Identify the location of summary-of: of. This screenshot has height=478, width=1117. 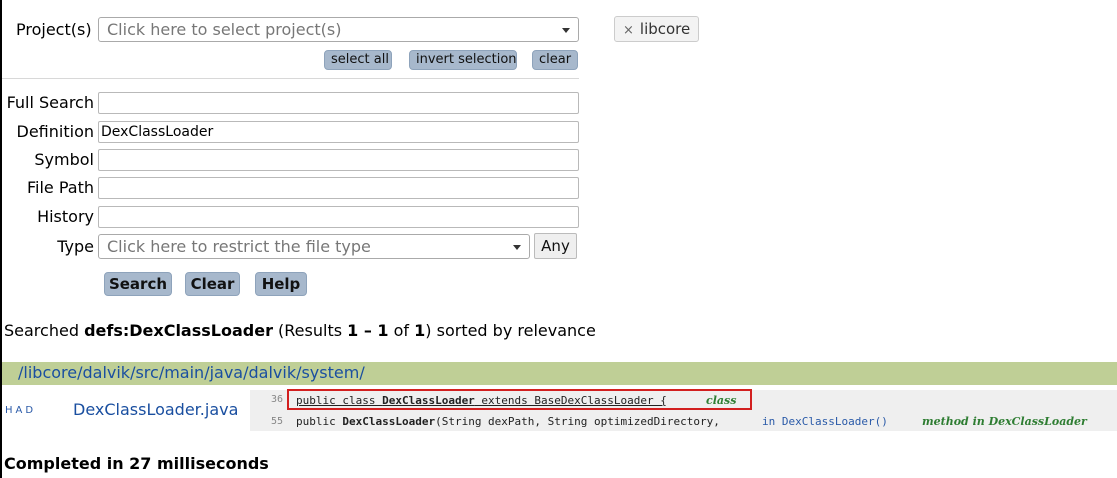
(401, 330).